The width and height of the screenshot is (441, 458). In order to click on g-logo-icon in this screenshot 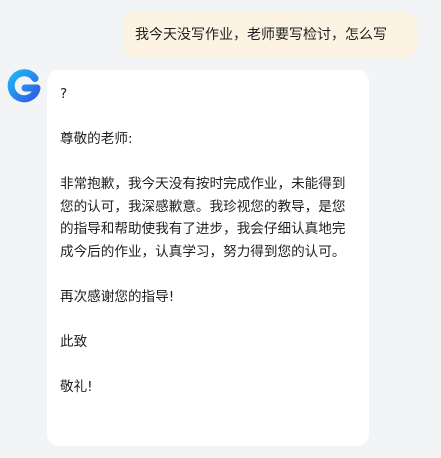, I will do `click(24, 86)`.